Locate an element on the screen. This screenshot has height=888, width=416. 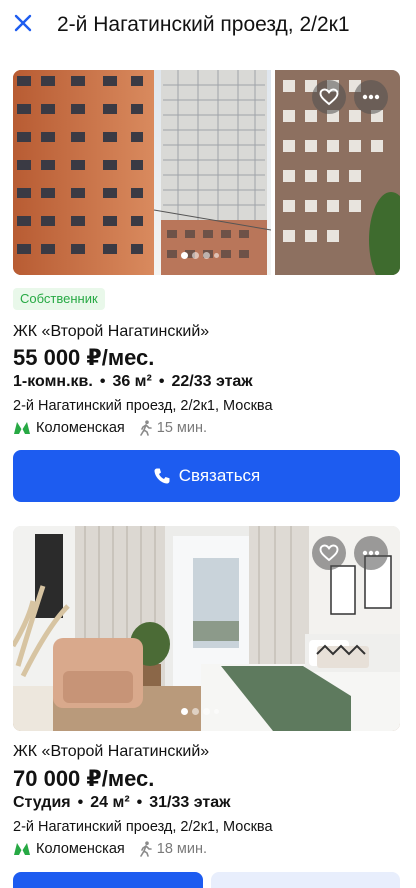
walk-minutes: 18 мин. is located at coordinates (182, 849).